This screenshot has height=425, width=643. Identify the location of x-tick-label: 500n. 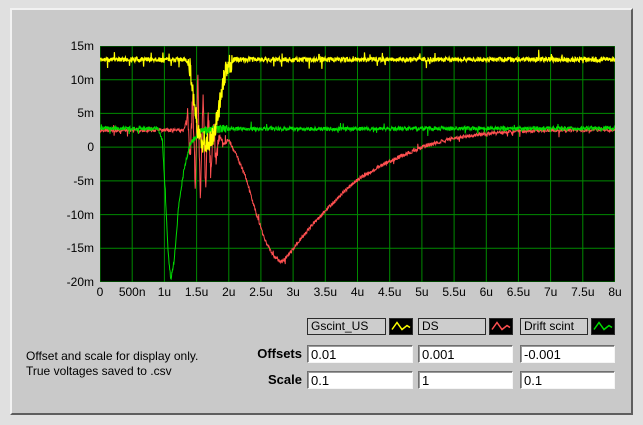
(132, 292).